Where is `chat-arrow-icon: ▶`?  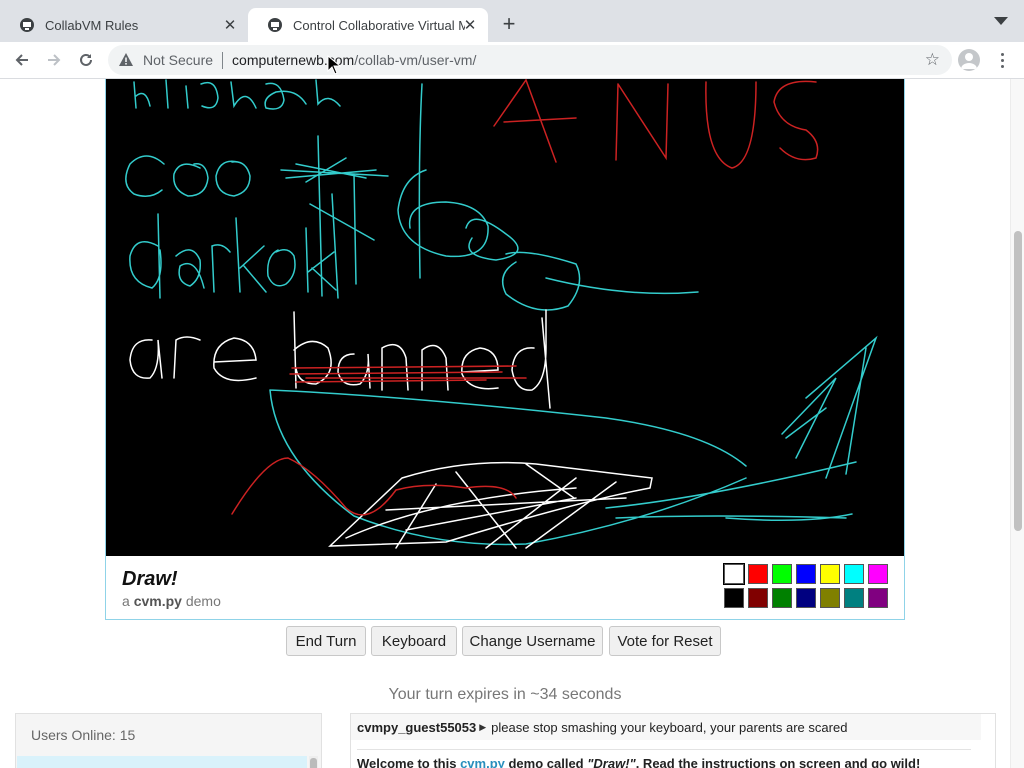 chat-arrow-icon: ▶ is located at coordinates (483, 726).